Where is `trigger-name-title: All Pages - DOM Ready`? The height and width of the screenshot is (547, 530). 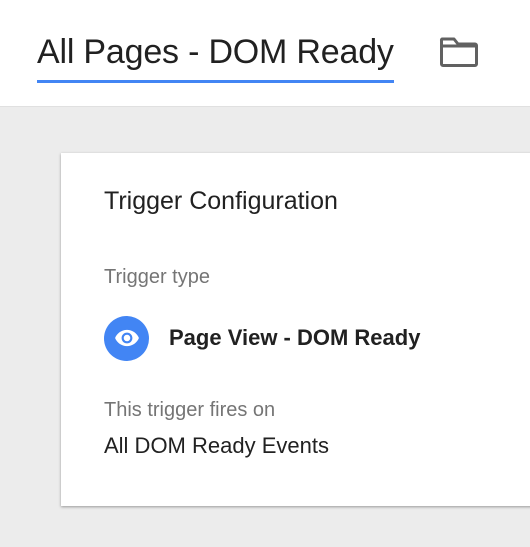 trigger-name-title: All Pages - DOM Ready is located at coordinates (215, 56).